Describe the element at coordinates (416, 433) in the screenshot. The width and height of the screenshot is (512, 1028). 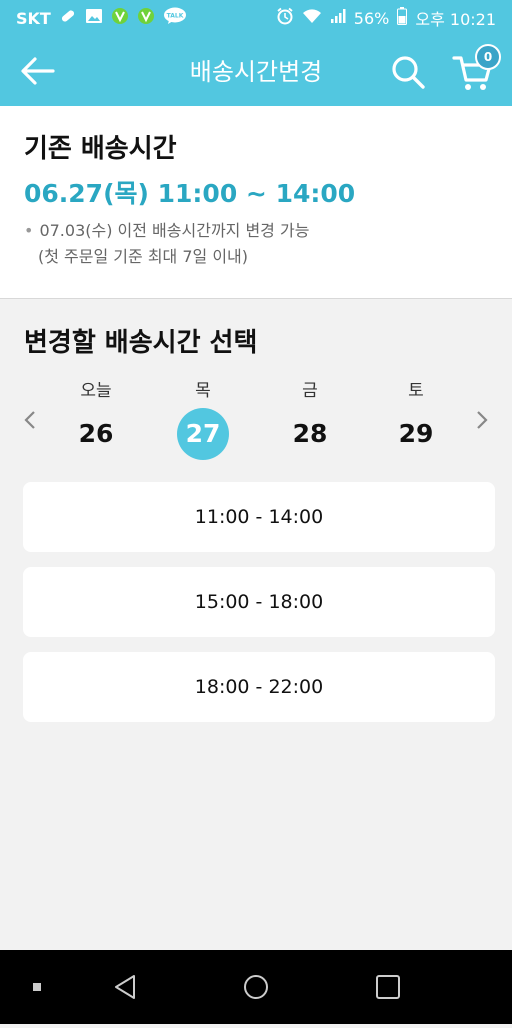
I see `day-number: 29` at that location.